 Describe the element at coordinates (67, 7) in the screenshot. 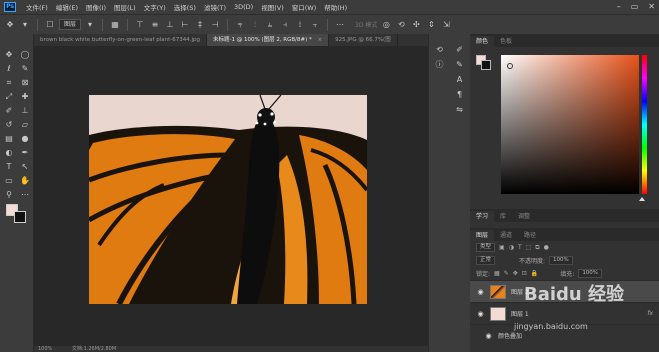

I see `menu-edit: 编辑(E)` at that location.